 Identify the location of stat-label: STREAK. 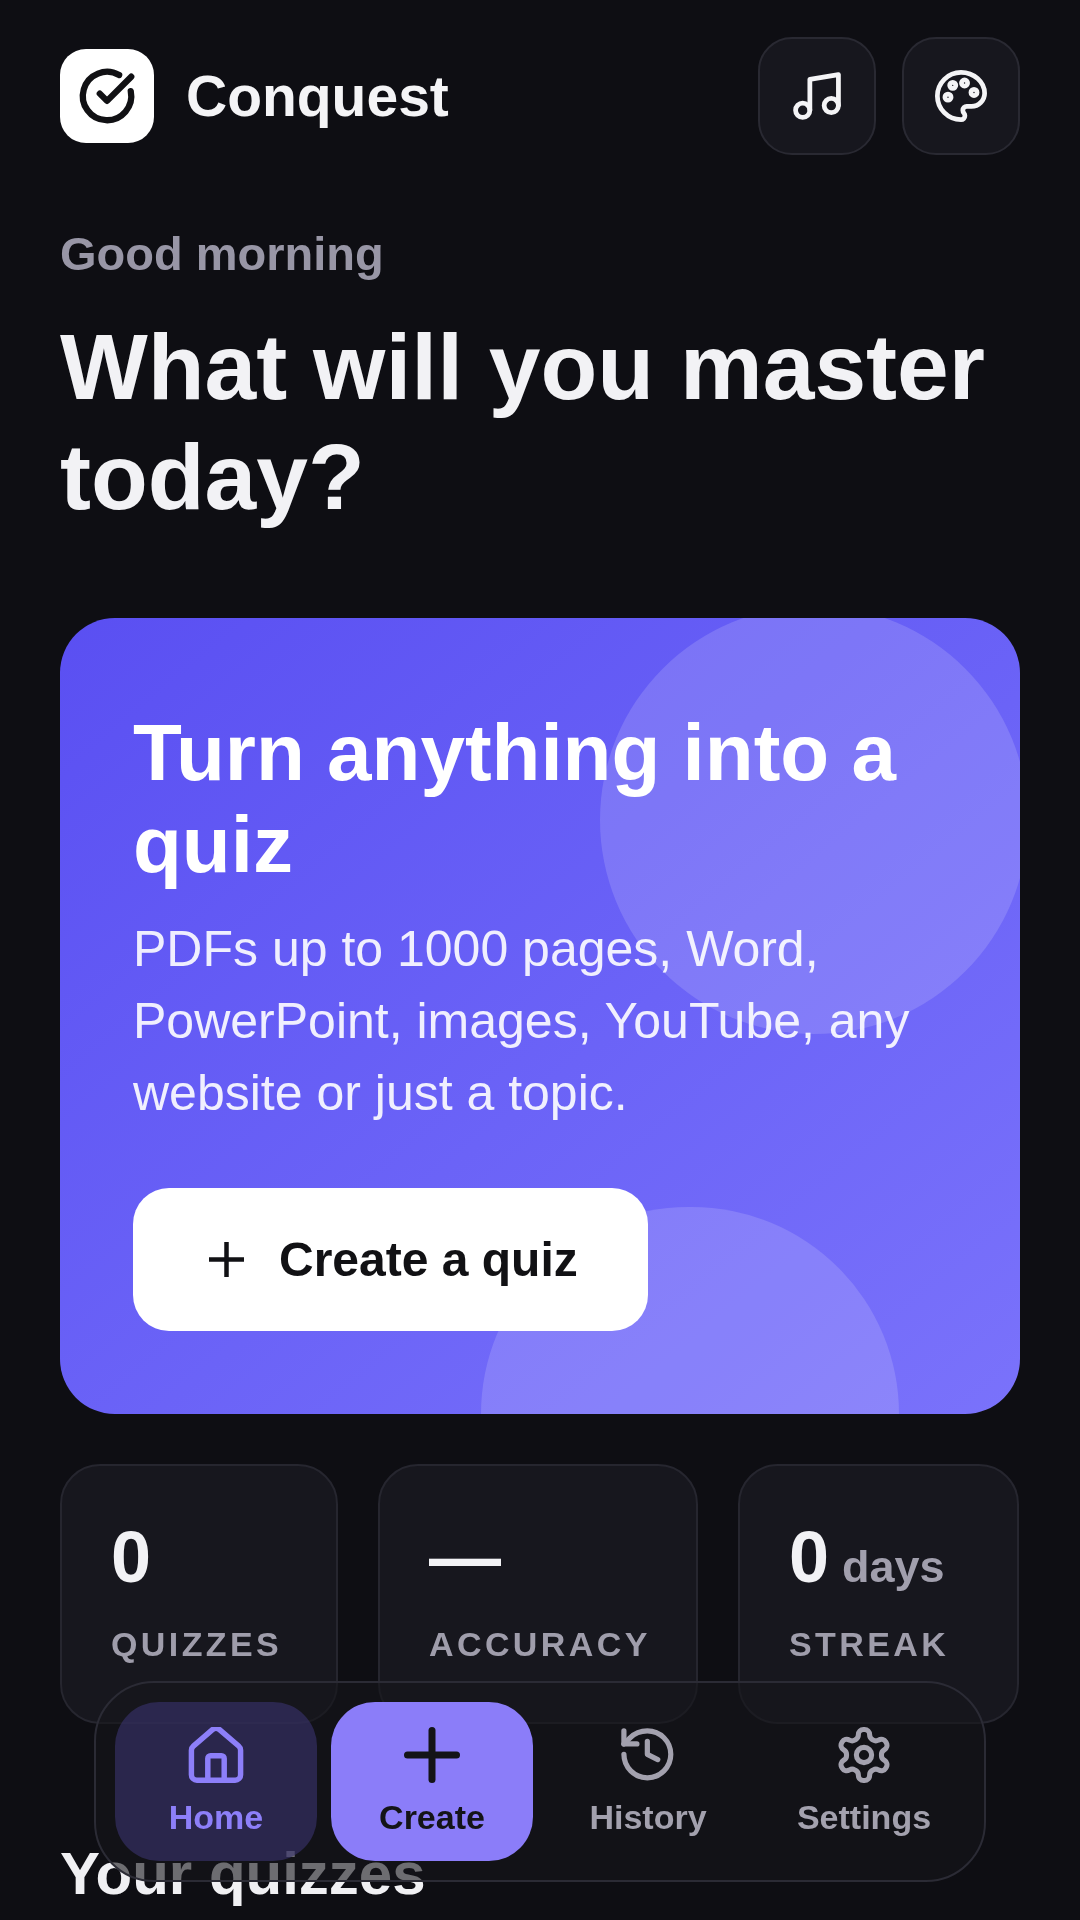
(870, 1644).